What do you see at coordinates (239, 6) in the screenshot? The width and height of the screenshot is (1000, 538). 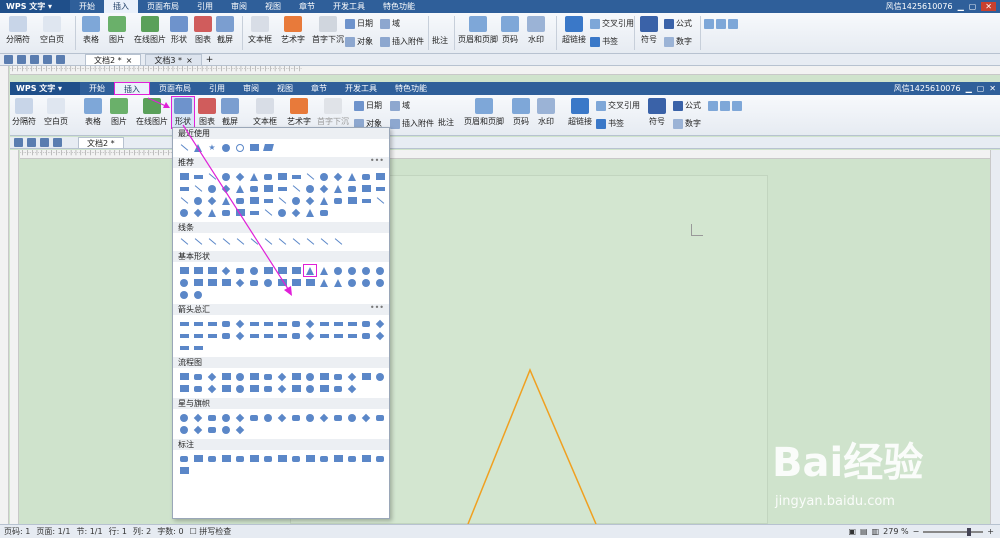 I see `outer-menu-review: 审阅` at bounding box center [239, 6].